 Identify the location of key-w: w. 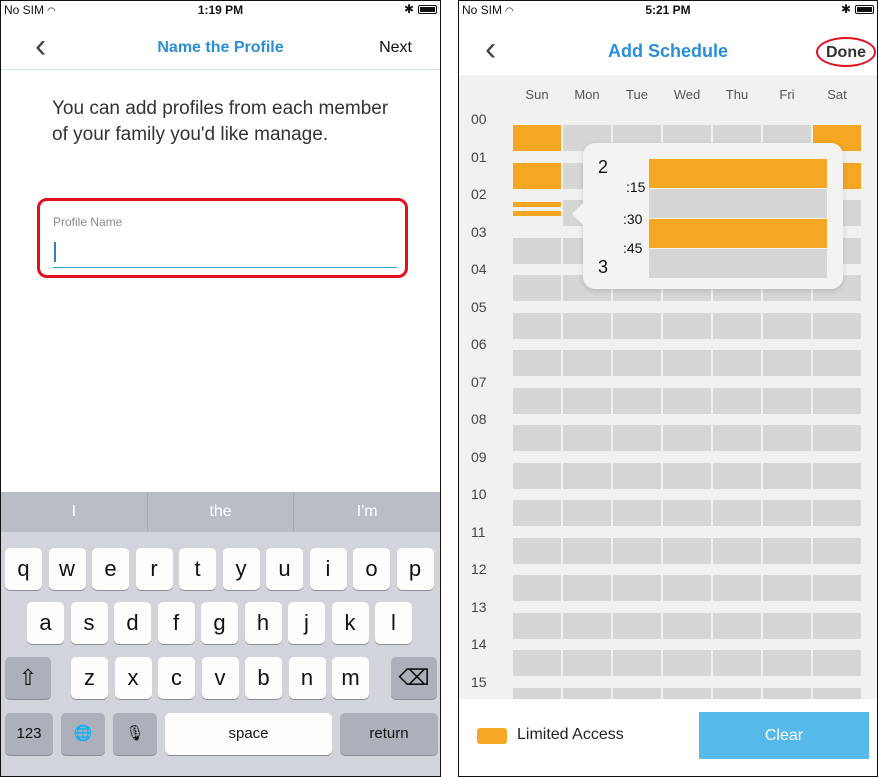
(67, 569).